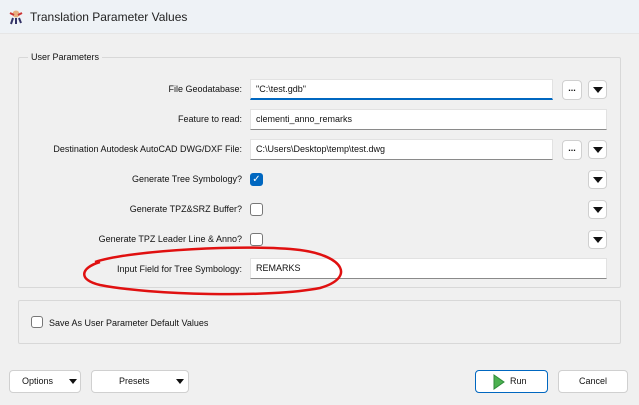 This screenshot has height=405, width=639. Describe the element at coordinates (518, 381) in the screenshot. I see `run-label: Run` at that location.